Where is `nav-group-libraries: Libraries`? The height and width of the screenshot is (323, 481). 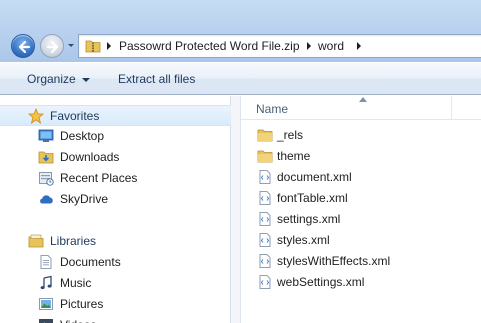 nav-group-libraries: Libraries is located at coordinates (115, 241).